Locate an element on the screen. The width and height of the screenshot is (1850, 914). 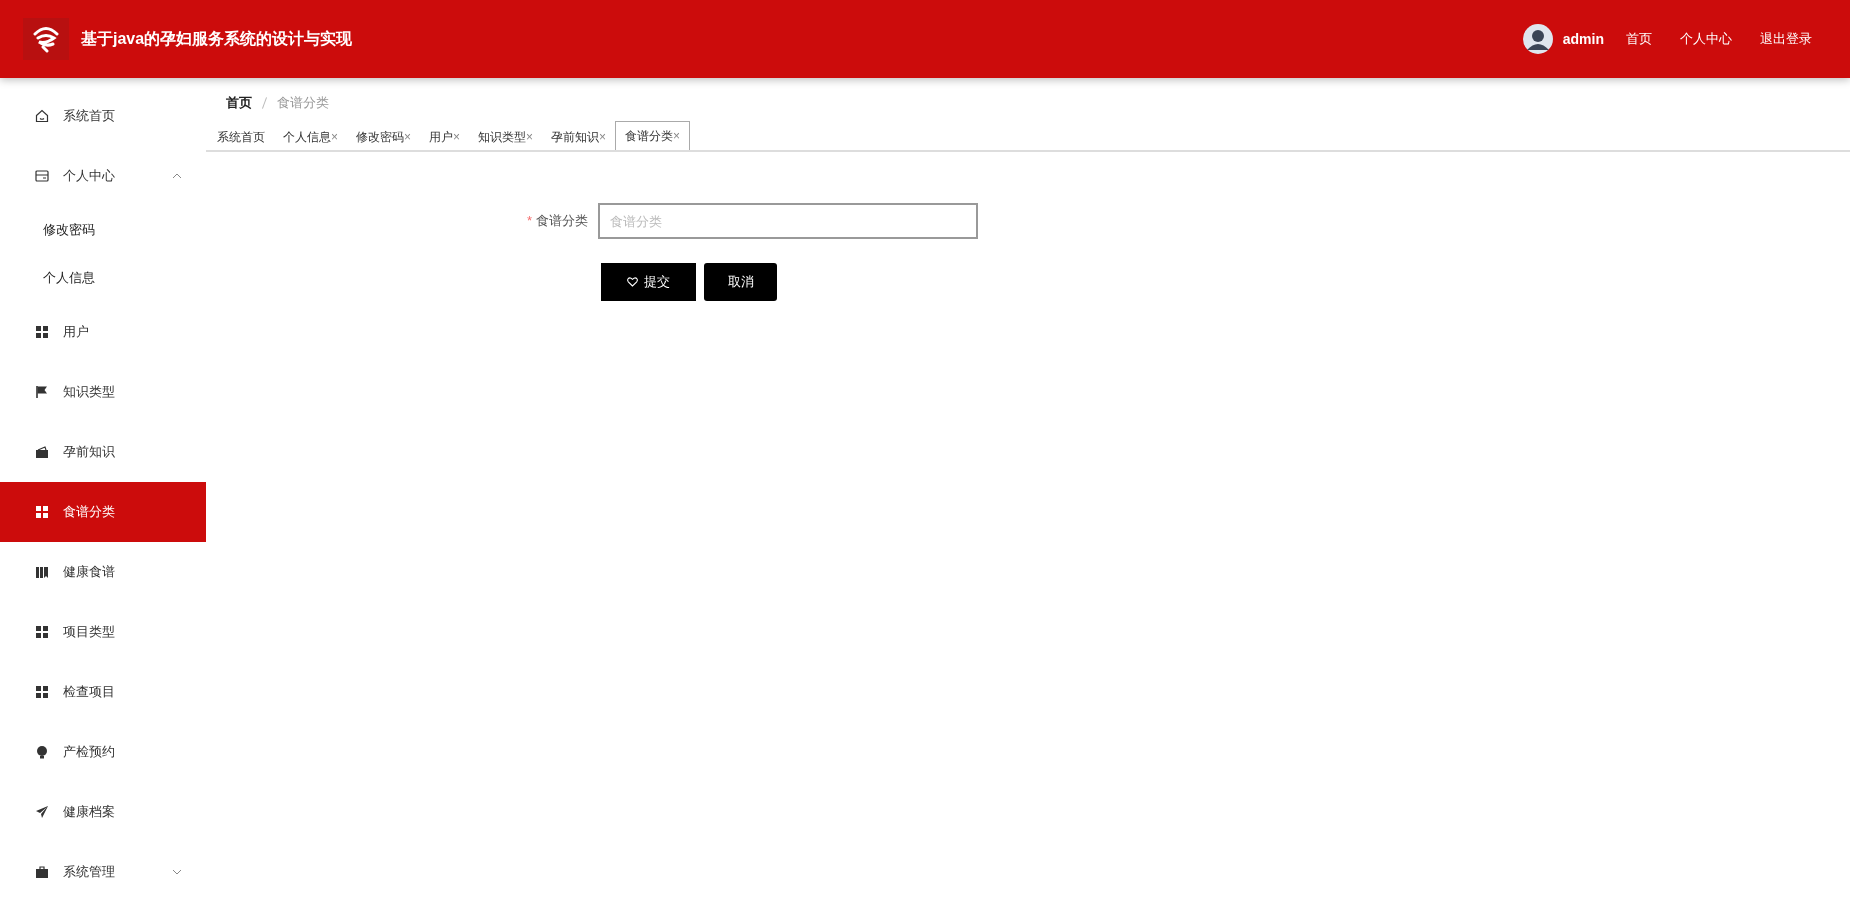
app-title: 基于java的孕妇服务系统的设计与实现 is located at coordinates (217, 38).